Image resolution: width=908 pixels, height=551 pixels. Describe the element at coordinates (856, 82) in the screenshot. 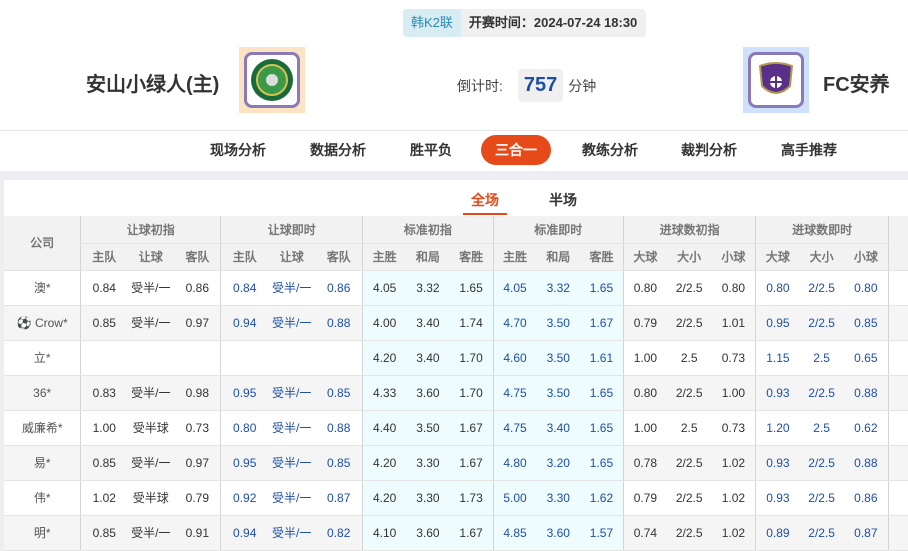

I see `away-team-name: FC安养` at that location.